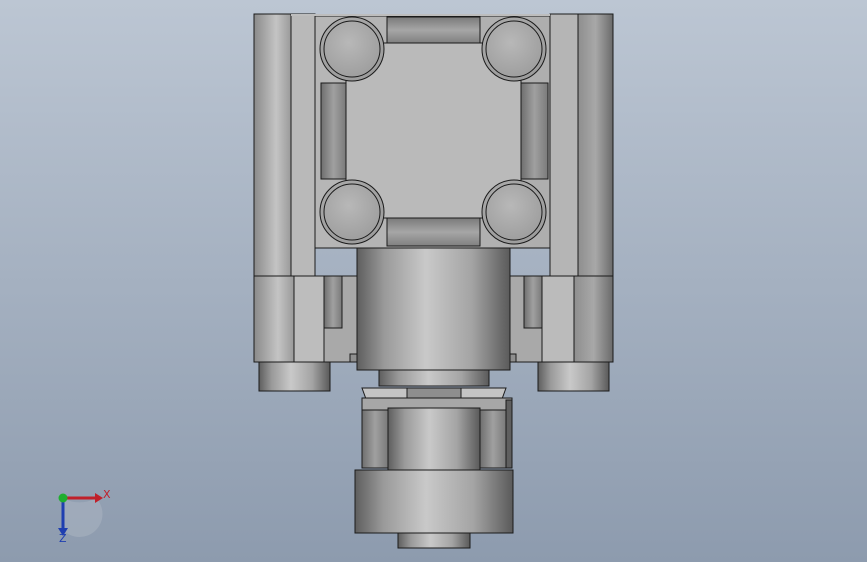 This screenshot has height=562, width=867. What do you see at coordinates (434, 501) in the screenshot?
I see `clevis-base` at bounding box center [434, 501].